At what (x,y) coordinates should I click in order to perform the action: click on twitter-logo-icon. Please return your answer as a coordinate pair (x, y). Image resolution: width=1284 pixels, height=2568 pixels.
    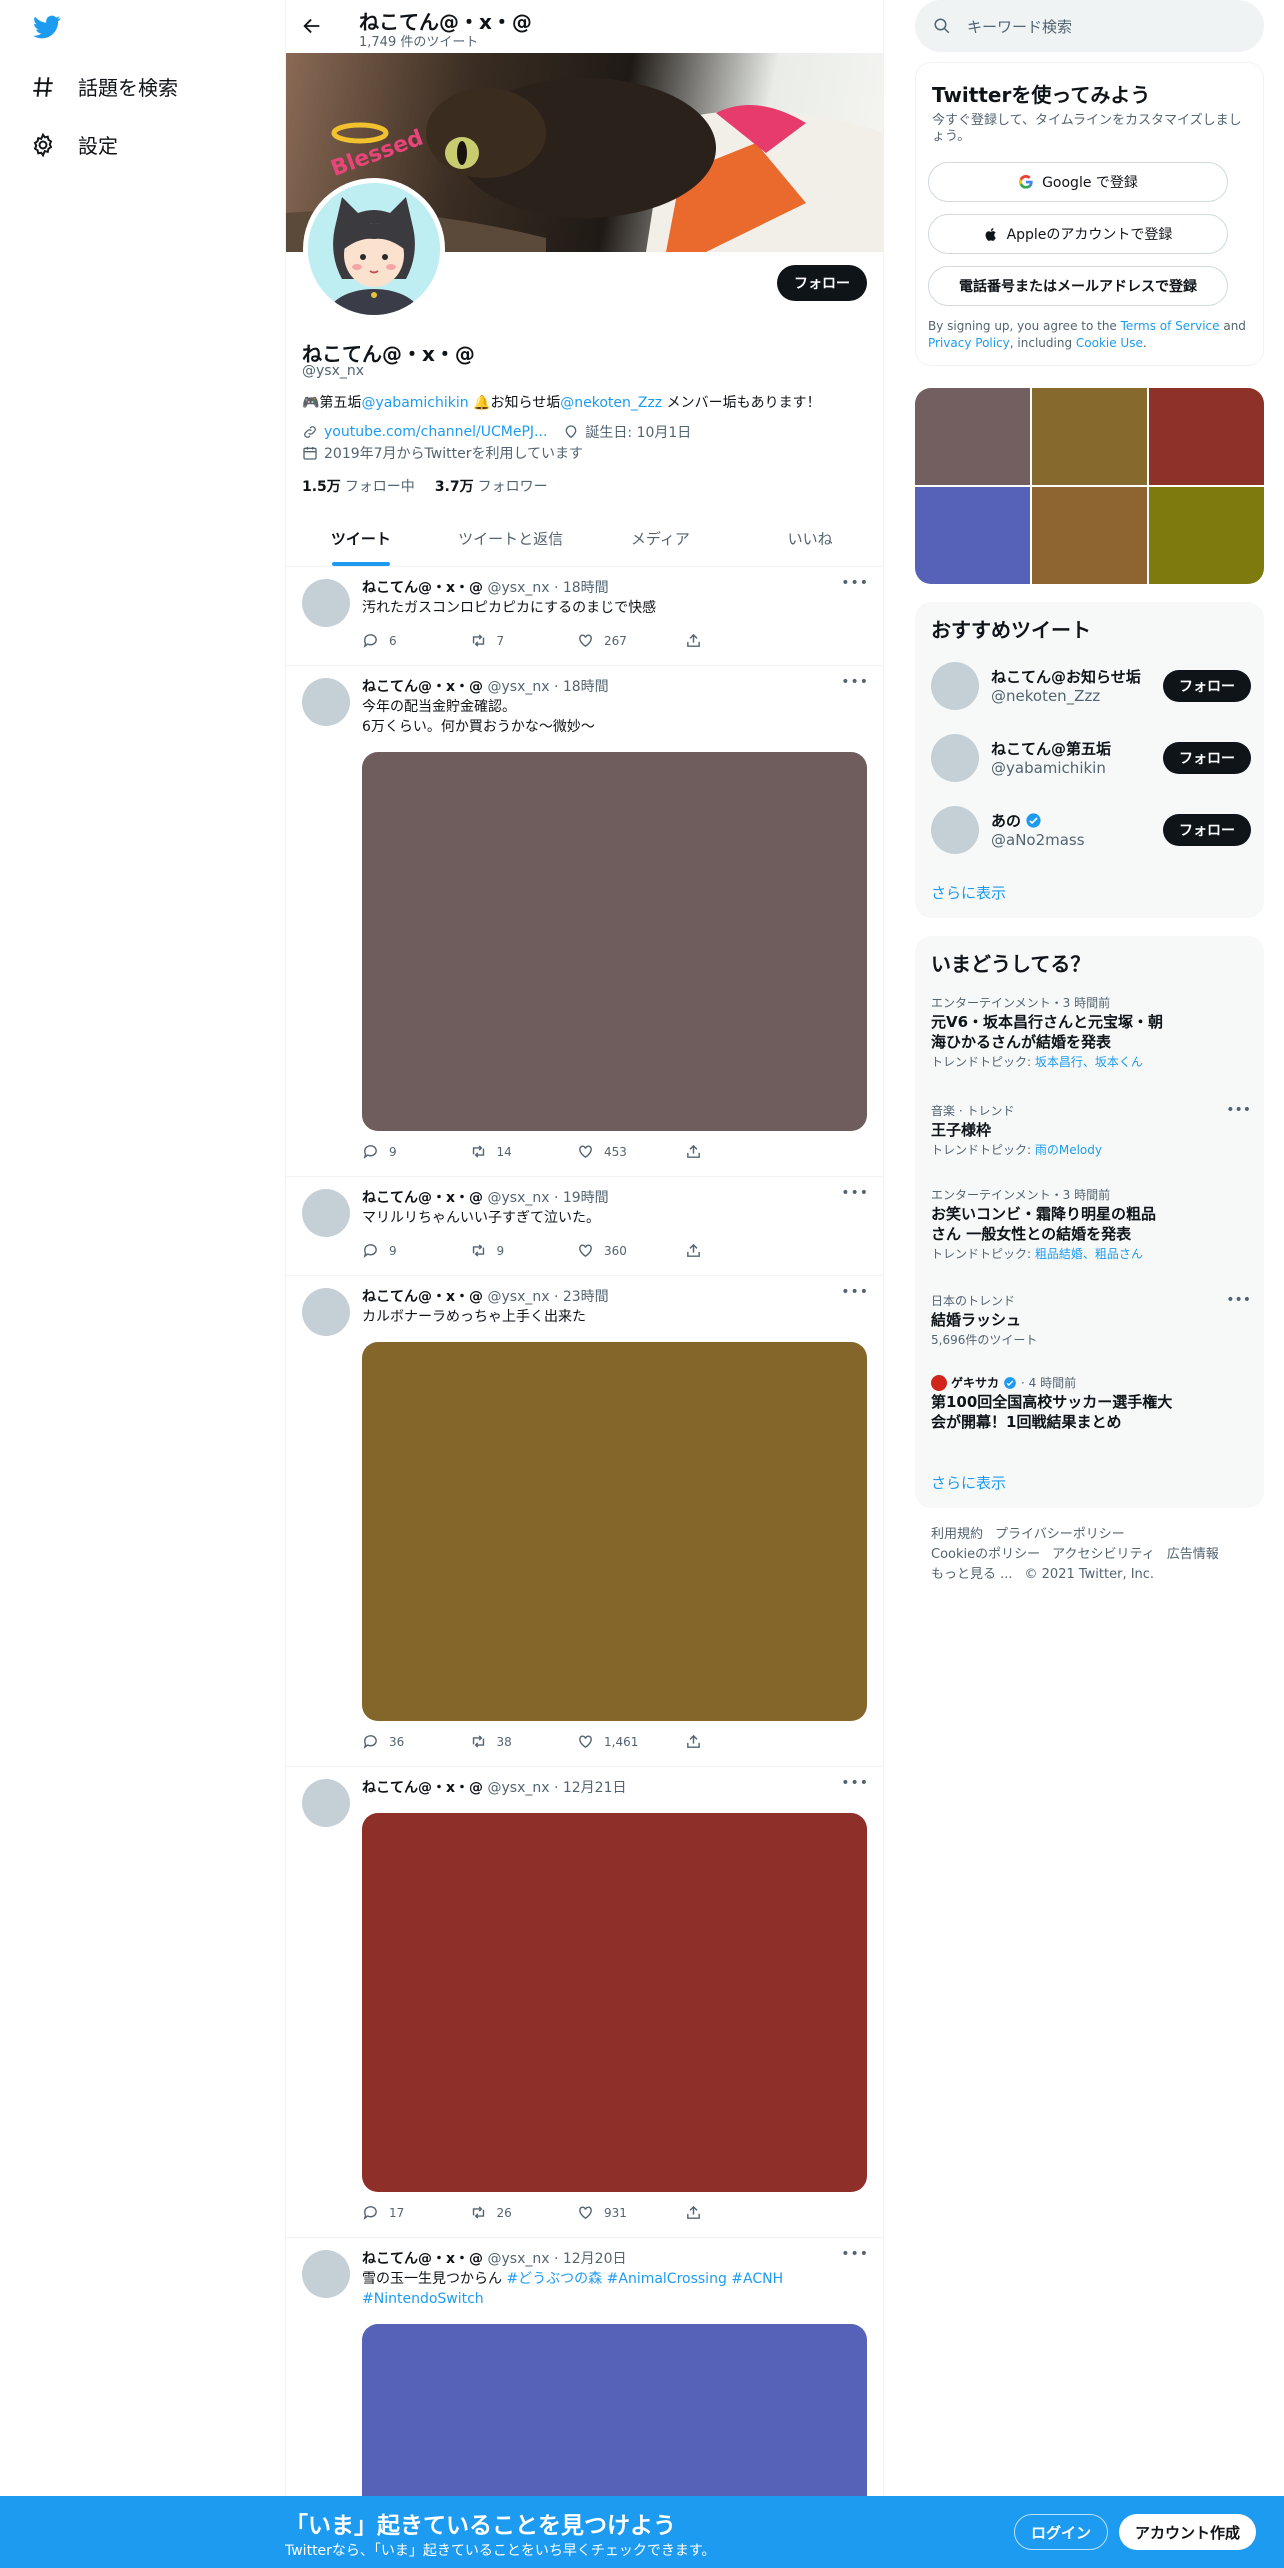
    Looking at the image, I should click on (47, 27).